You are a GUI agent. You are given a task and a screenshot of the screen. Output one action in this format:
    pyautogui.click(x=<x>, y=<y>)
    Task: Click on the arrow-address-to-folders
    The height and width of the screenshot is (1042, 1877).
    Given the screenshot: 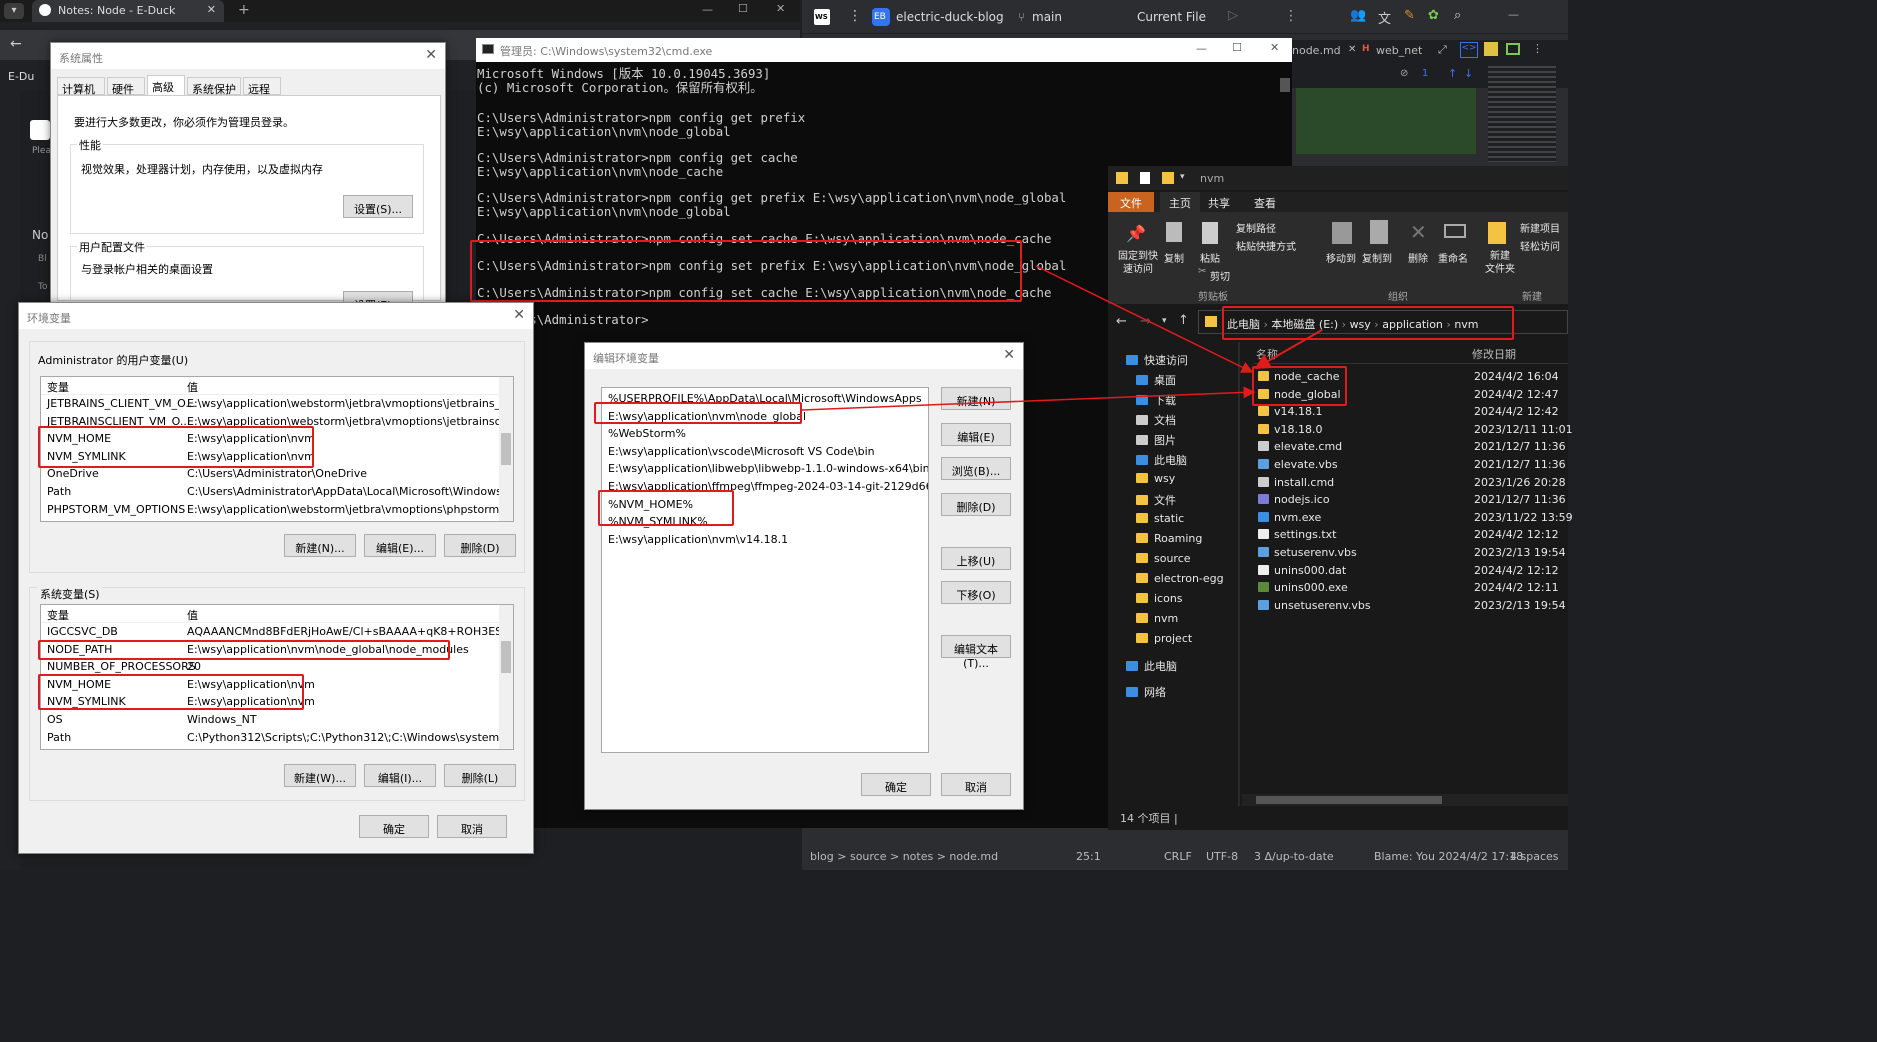 What is the action you would take?
    pyautogui.click(x=1288, y=349)
    